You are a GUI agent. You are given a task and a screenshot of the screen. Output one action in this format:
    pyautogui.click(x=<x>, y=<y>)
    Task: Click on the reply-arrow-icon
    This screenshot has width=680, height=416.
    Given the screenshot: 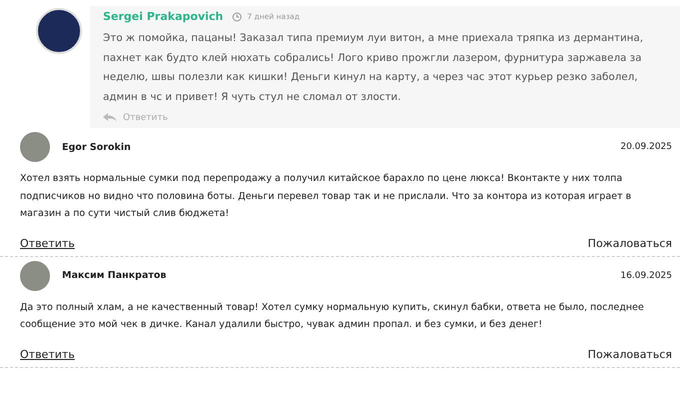 What is the action you would take?
    pyautogui.click(x=110, y=117)
    